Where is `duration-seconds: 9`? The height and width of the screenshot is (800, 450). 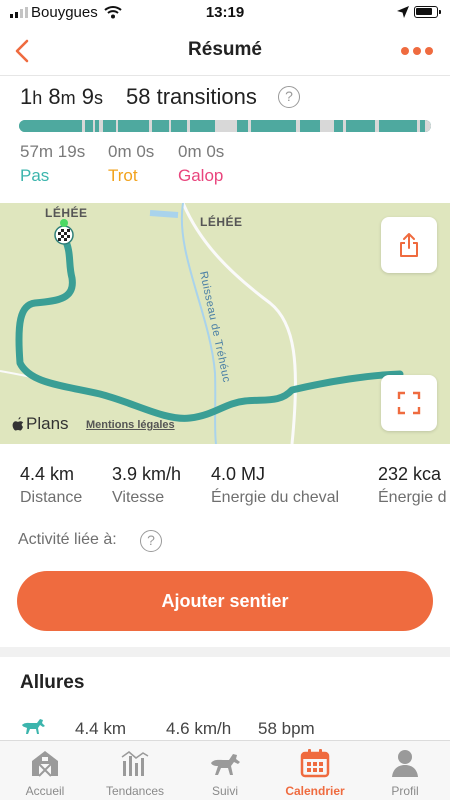
duration-seconds: 9 is located at coordinates (88, 96).